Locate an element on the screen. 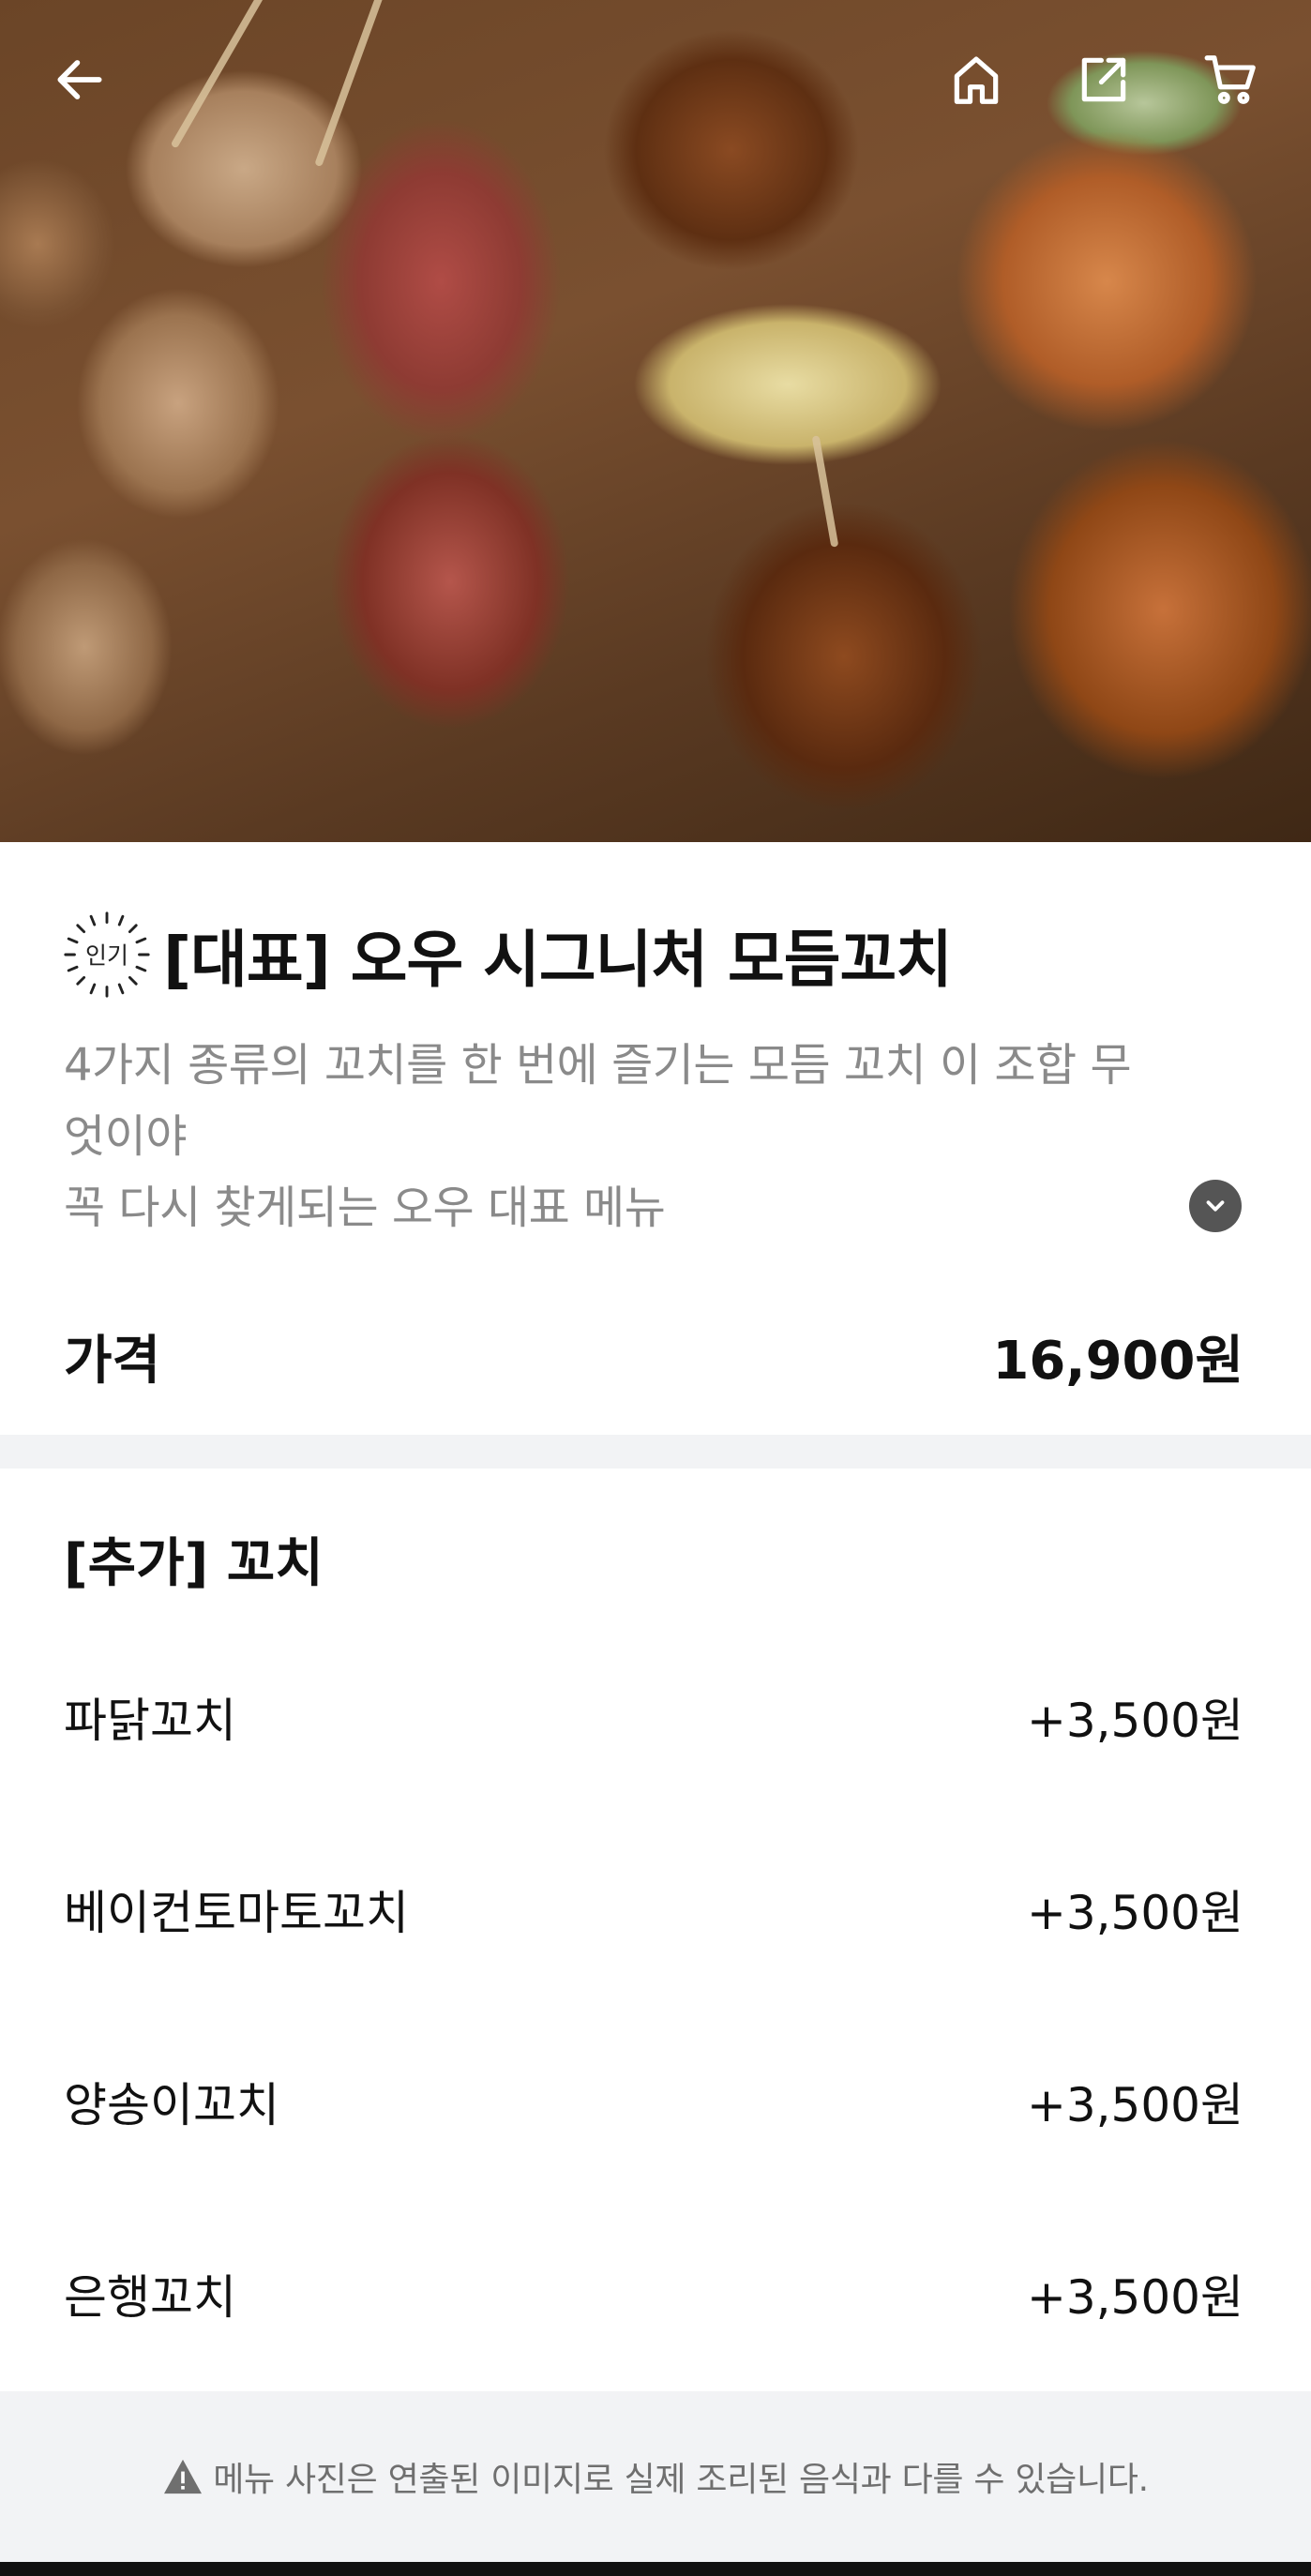  expand-description-button is located at coordinates (1215, 1206).